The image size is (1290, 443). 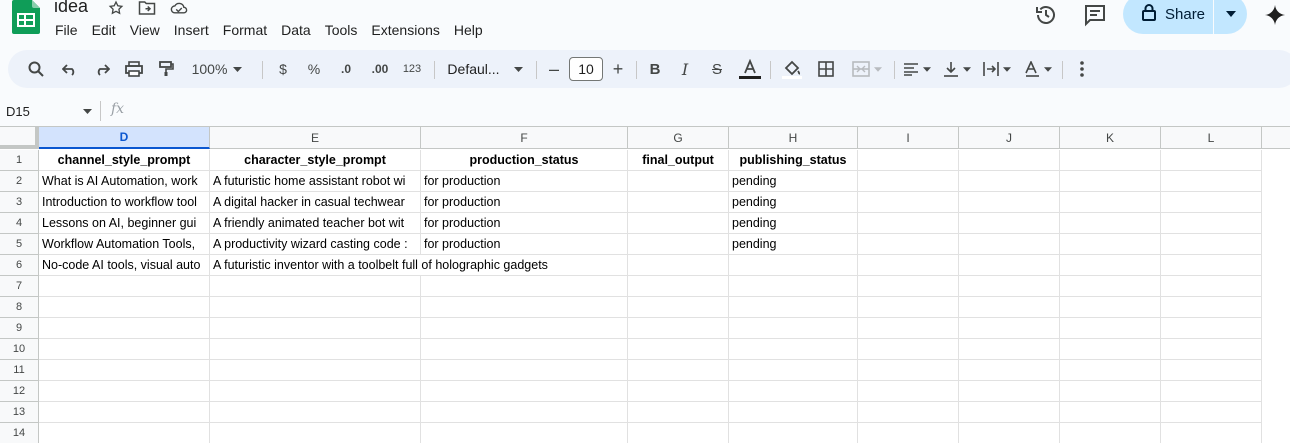 What do you see at coordinates (19, 286) in the screenshot?
I see `row-header-7: 7` at bounding box center [19, 286].